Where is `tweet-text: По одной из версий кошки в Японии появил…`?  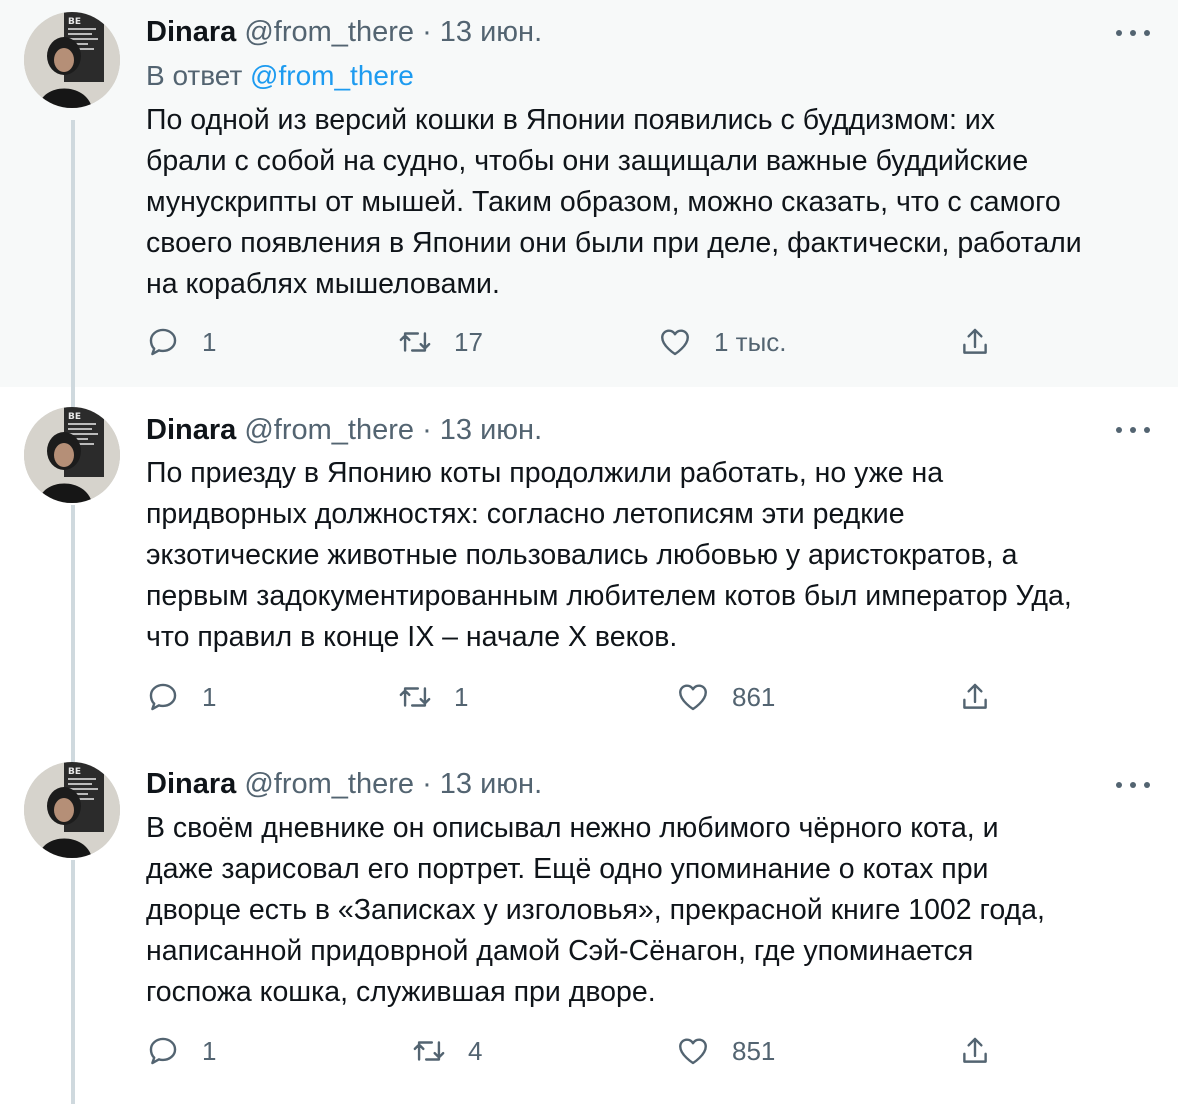
tweet-text: По одной из версий кошки в Японии появил… is located at coordinates (614, 202).